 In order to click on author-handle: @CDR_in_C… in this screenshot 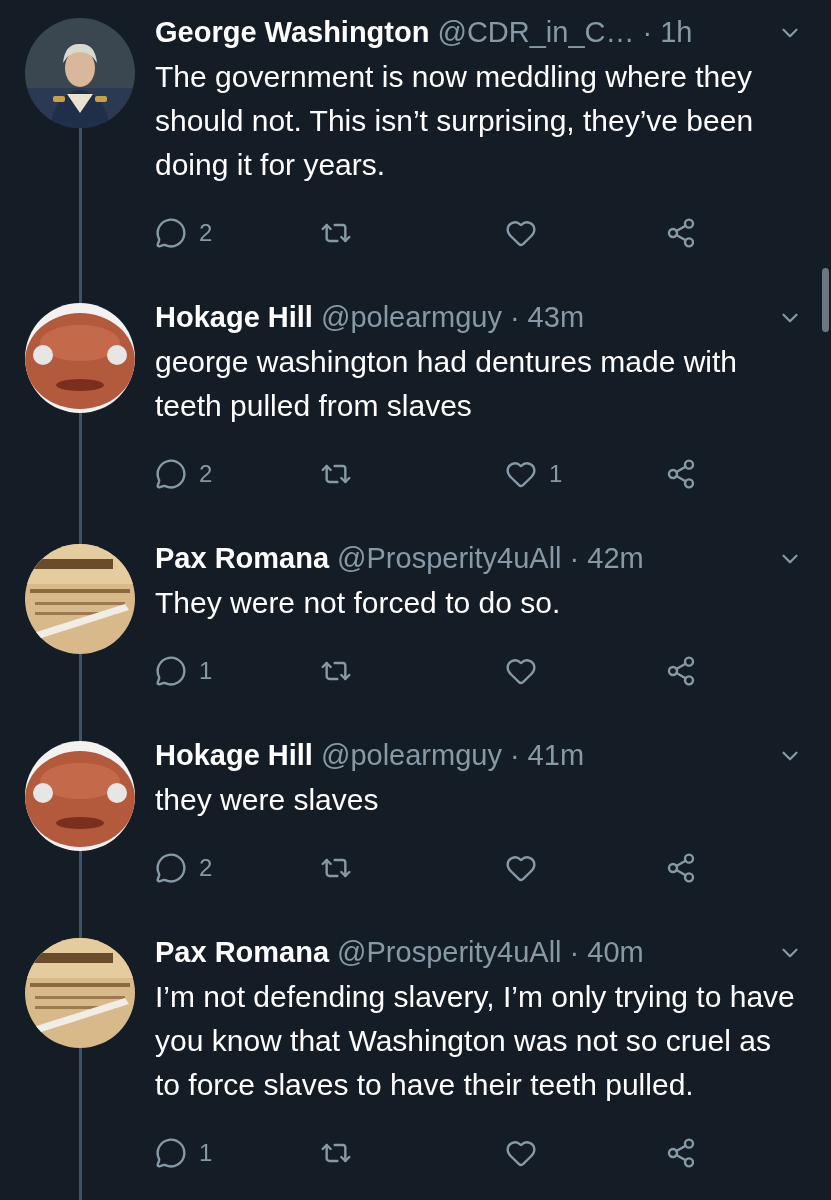, I will do `click(536, 33)`.